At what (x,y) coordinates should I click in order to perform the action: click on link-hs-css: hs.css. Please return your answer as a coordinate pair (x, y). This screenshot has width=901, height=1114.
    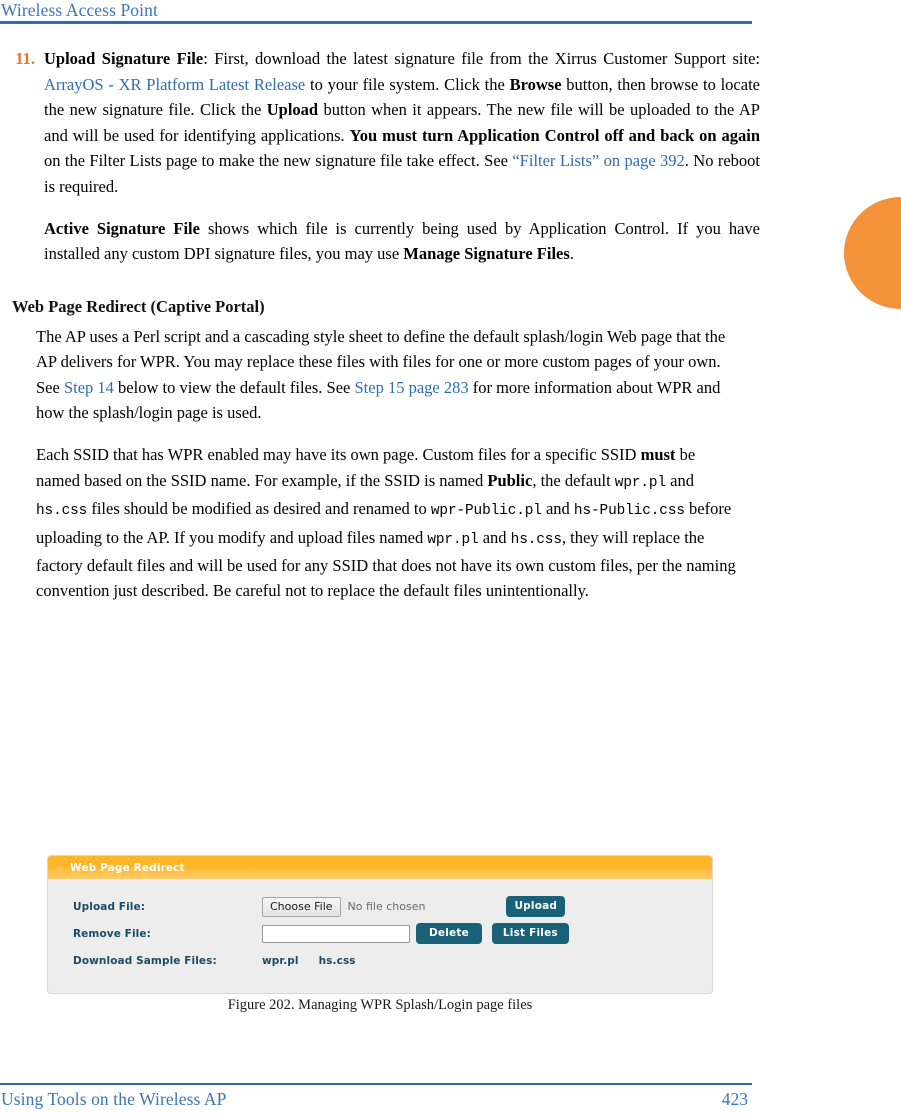
    Looking at the image, I should click on (337, 961).